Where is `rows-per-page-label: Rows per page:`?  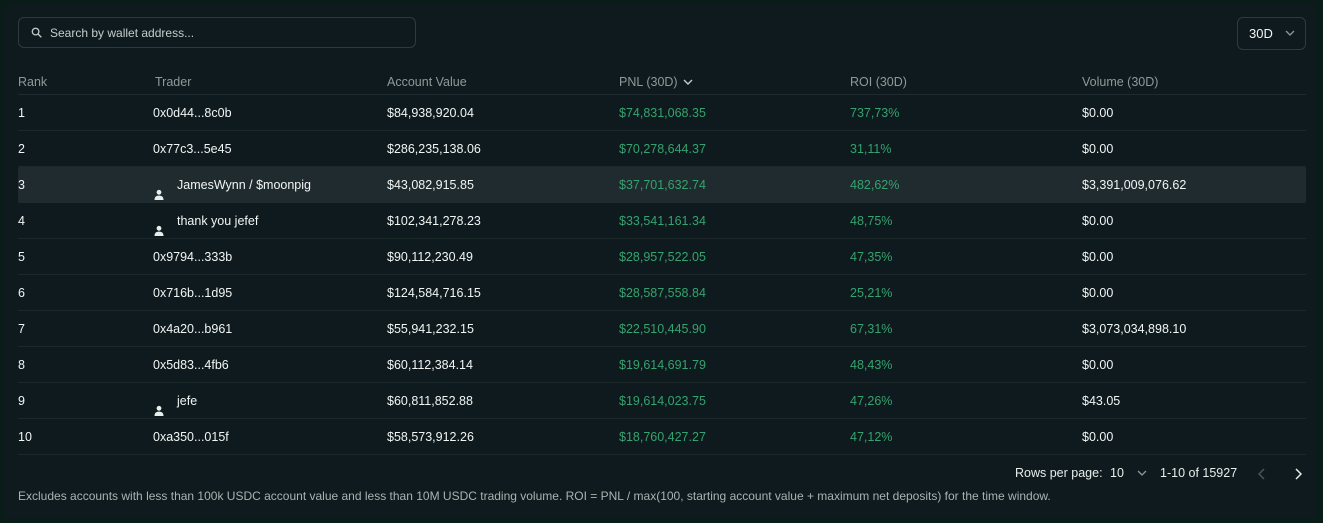
rows-per-page-label: Rows per page: is located at coordinates (1059, 473).